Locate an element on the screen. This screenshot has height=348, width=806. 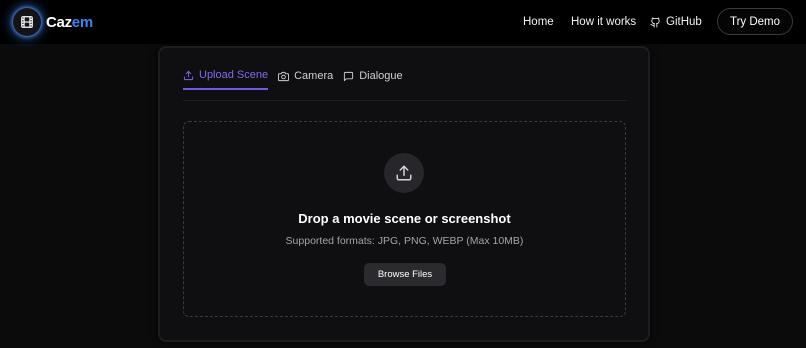
film-icon is located at coordinates (27, 22).